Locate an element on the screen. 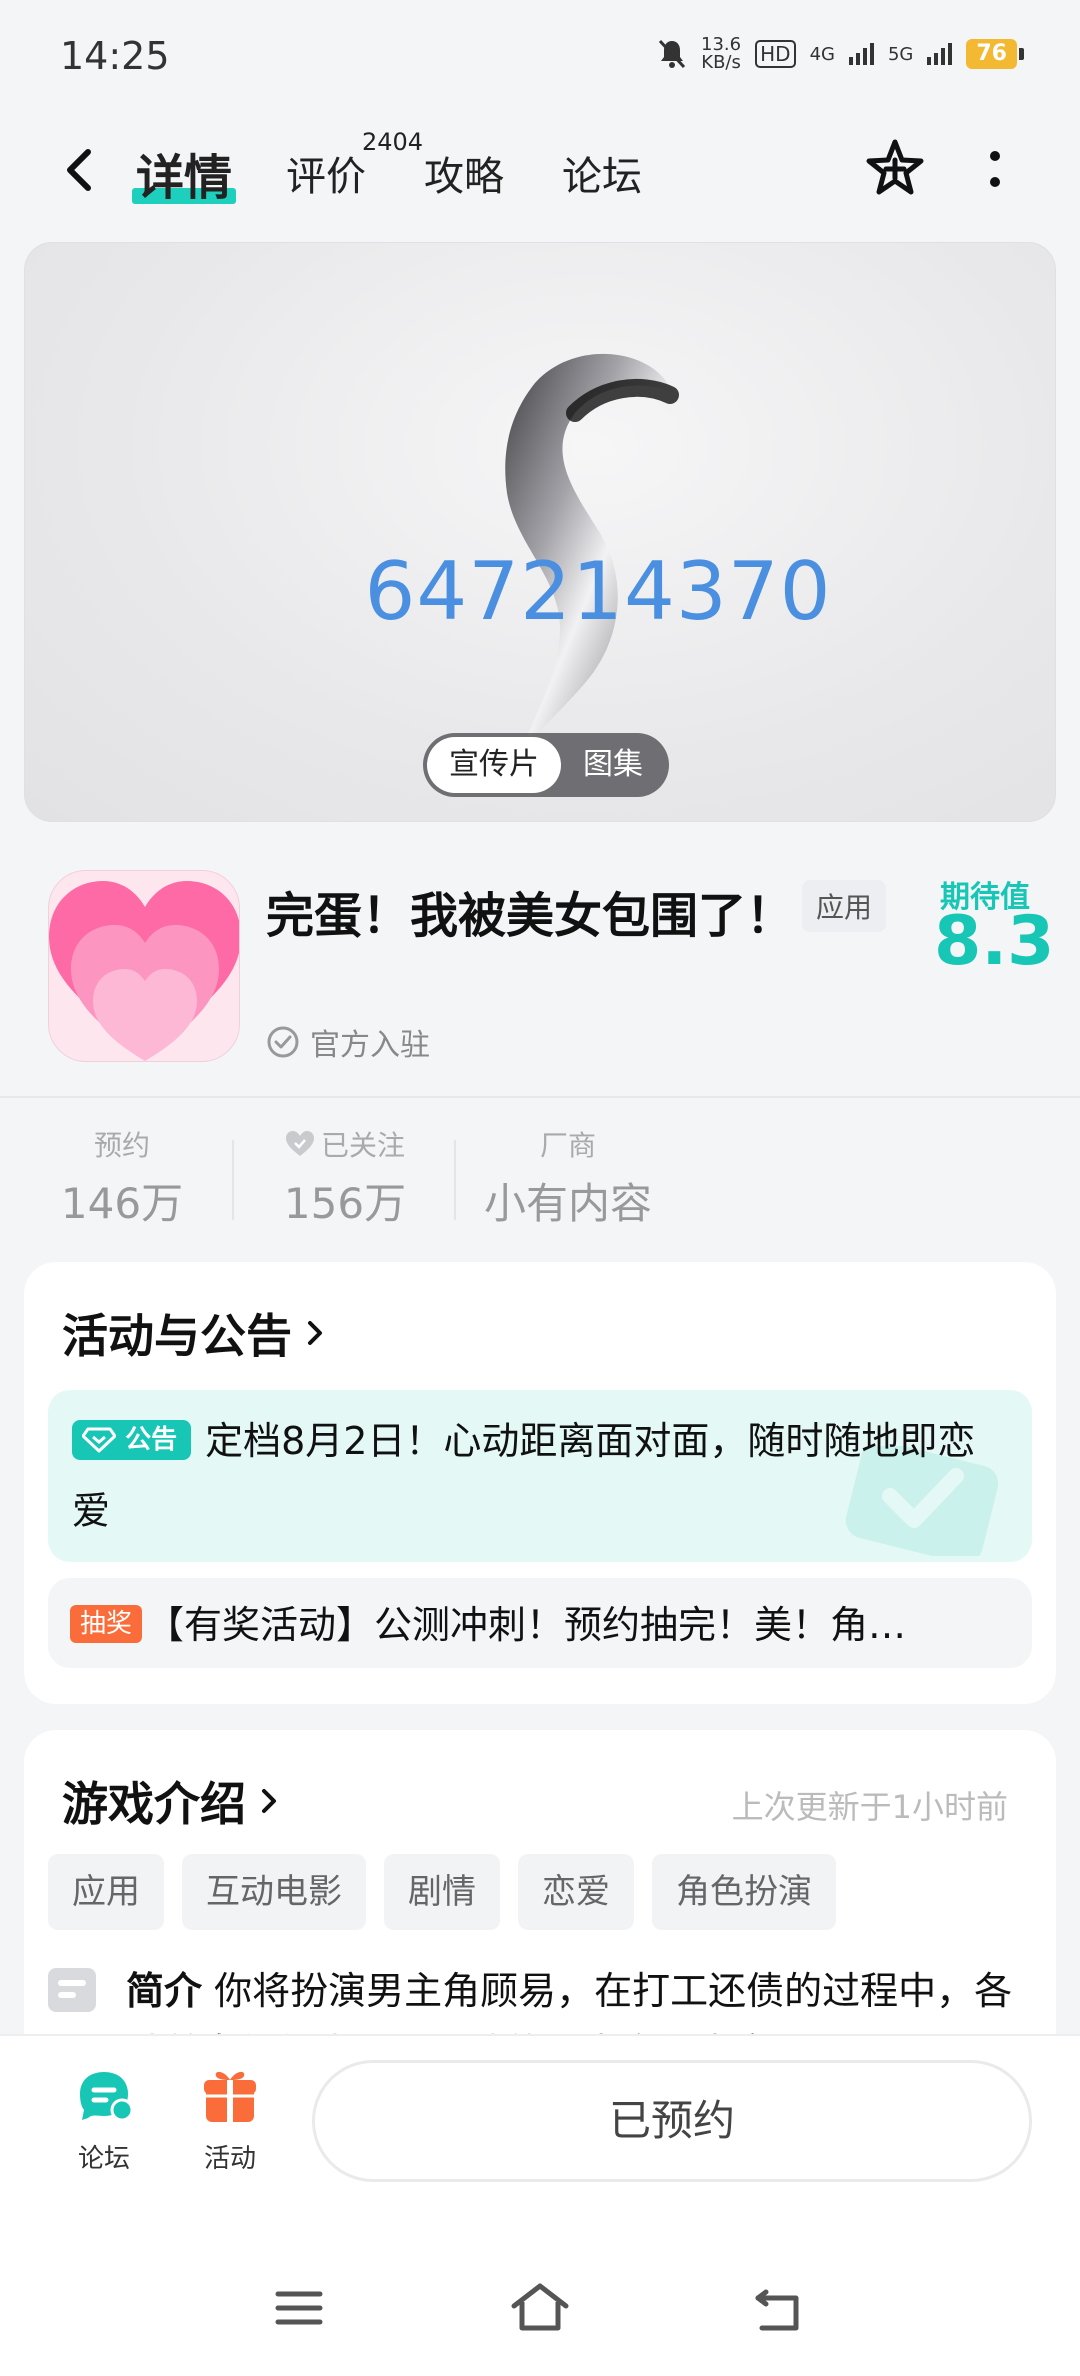 This screenshot has height=2376, width=1080. activity-button: 活动 is located at coordinates (230, 2119).